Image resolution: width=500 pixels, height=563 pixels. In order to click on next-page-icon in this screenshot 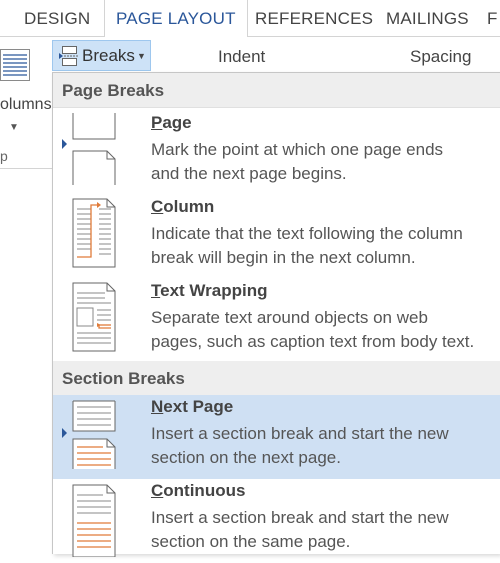, I will do `click(94, 434)`.